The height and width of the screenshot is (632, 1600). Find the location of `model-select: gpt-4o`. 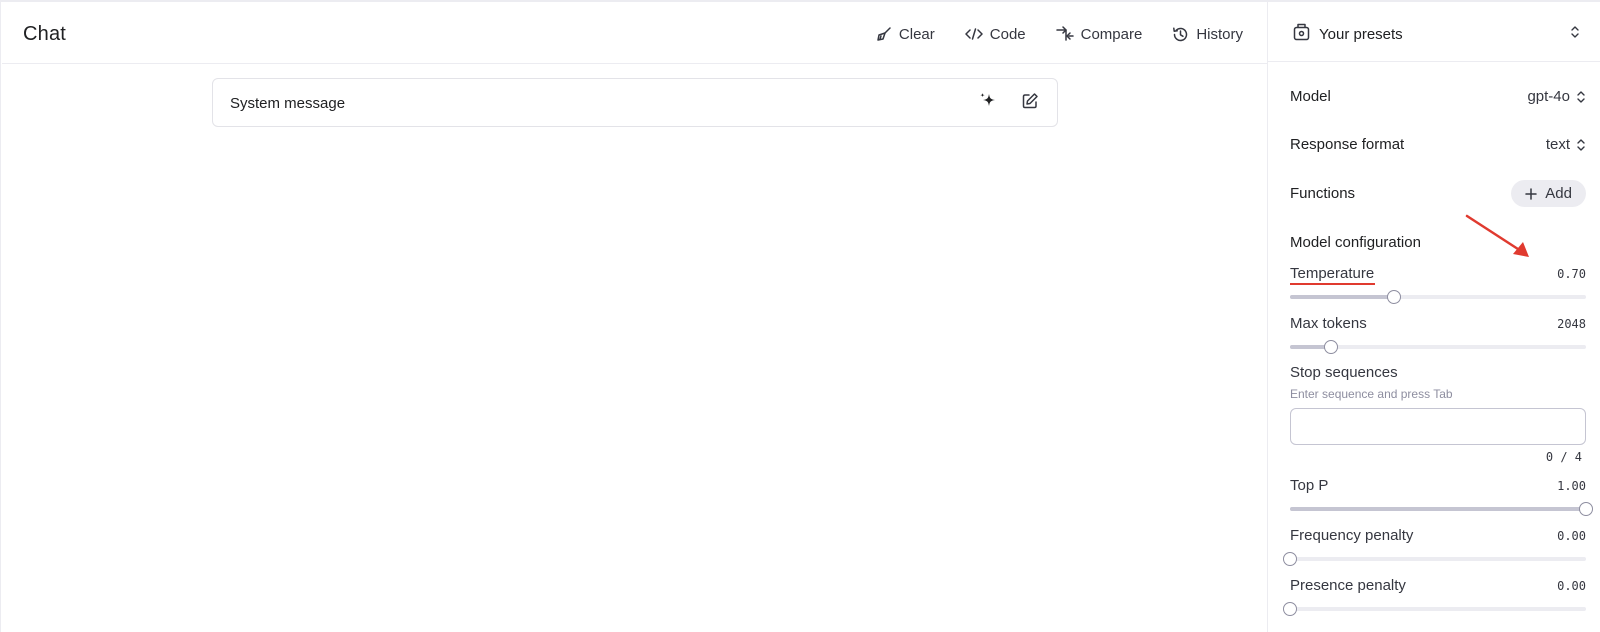

model-select: gpt-4o is located at coordinates (1556, 96).